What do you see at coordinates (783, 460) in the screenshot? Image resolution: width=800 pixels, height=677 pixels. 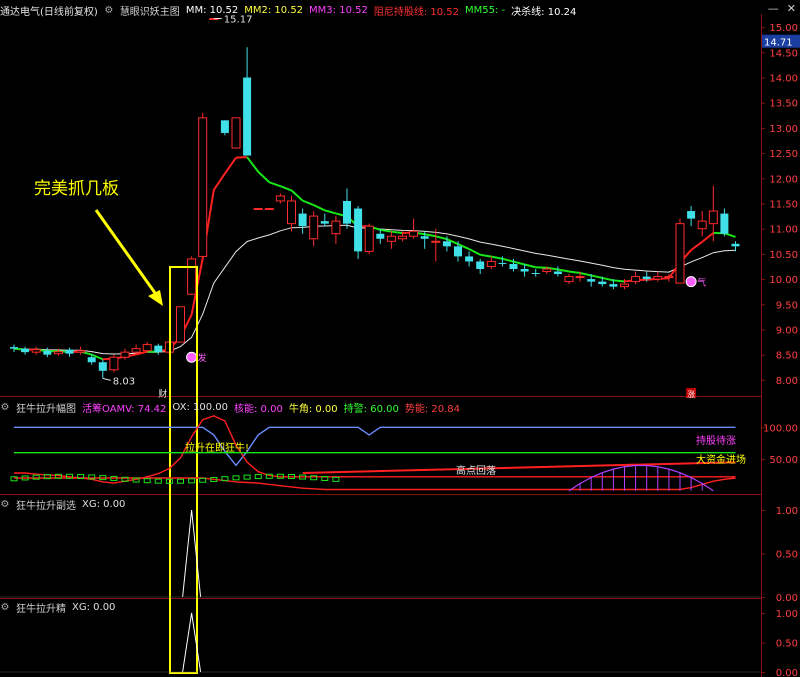 I see `sub1-tick-label: 50.00` at bounding box center [783, 460].